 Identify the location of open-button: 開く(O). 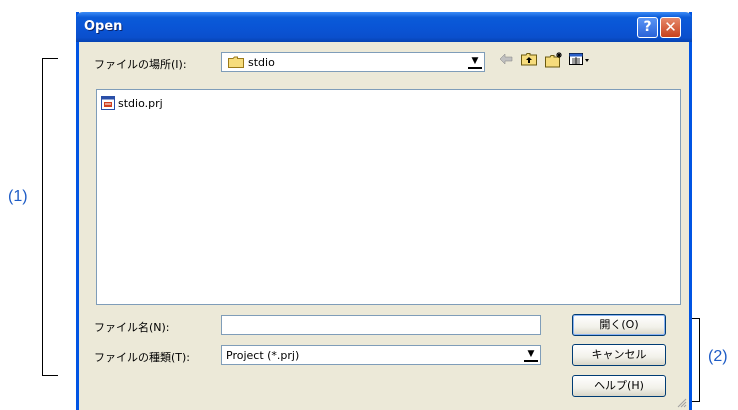
(619, 325).